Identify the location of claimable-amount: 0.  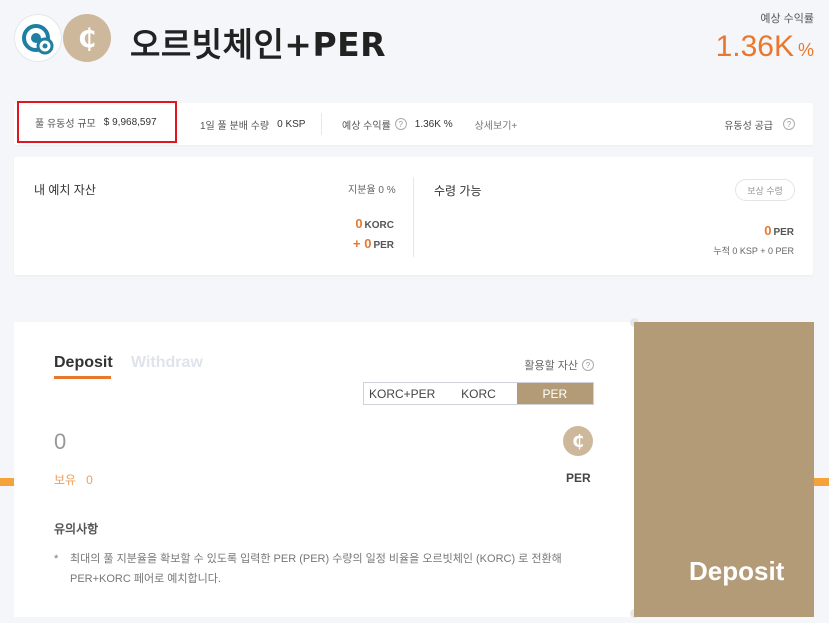
(768, 230).